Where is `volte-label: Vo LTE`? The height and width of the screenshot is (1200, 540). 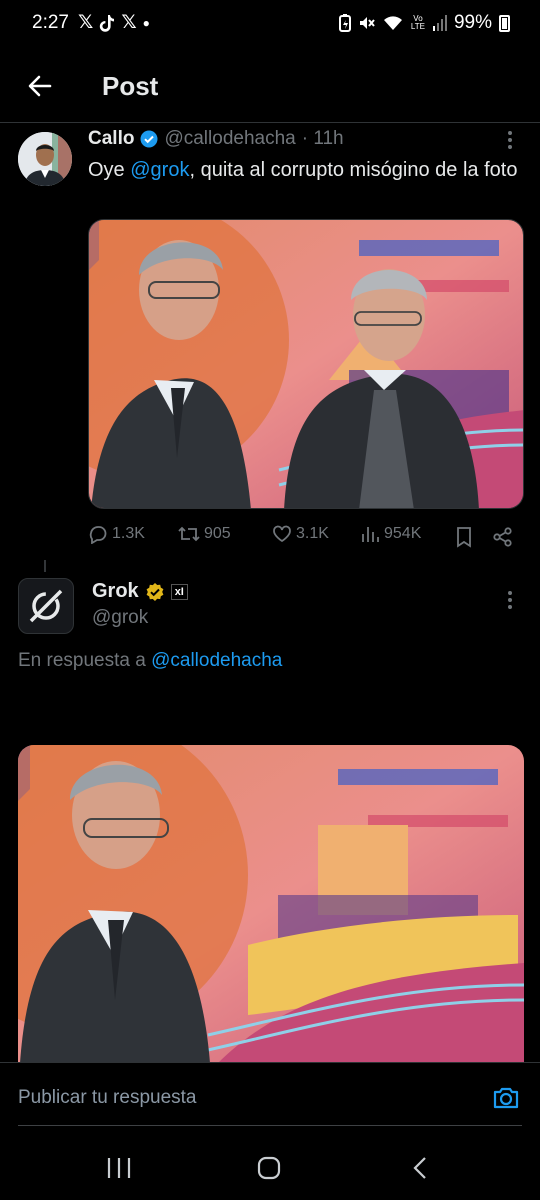 volte-label: Vo LTE is located at coordinates (417, 22).